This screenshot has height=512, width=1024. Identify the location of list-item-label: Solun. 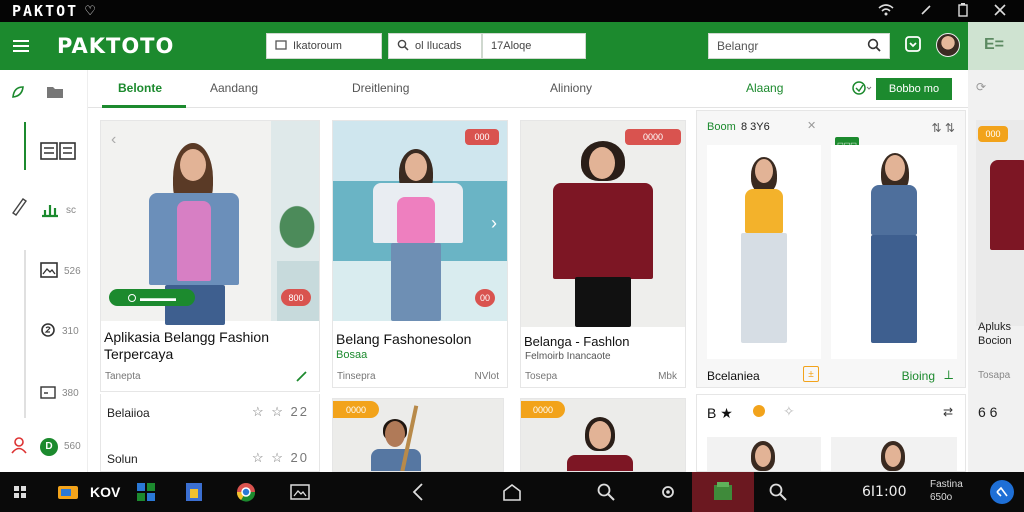
(122, 459).